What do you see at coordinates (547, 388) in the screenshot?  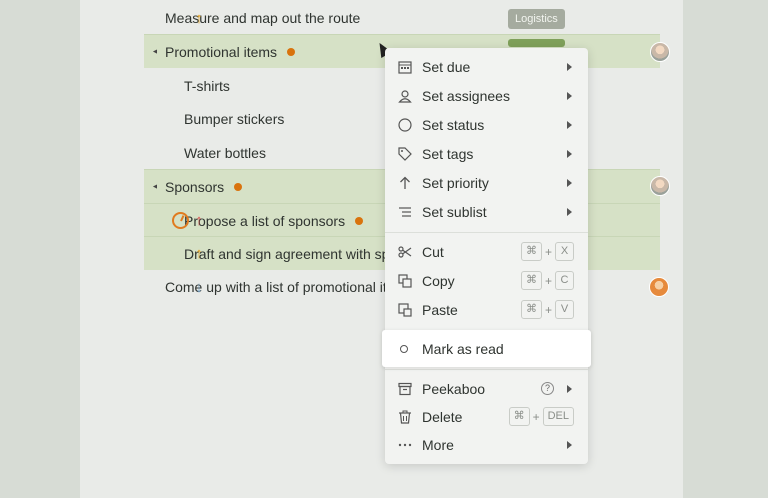 I see `help-icon: ?` at bounding box center [547, 388].